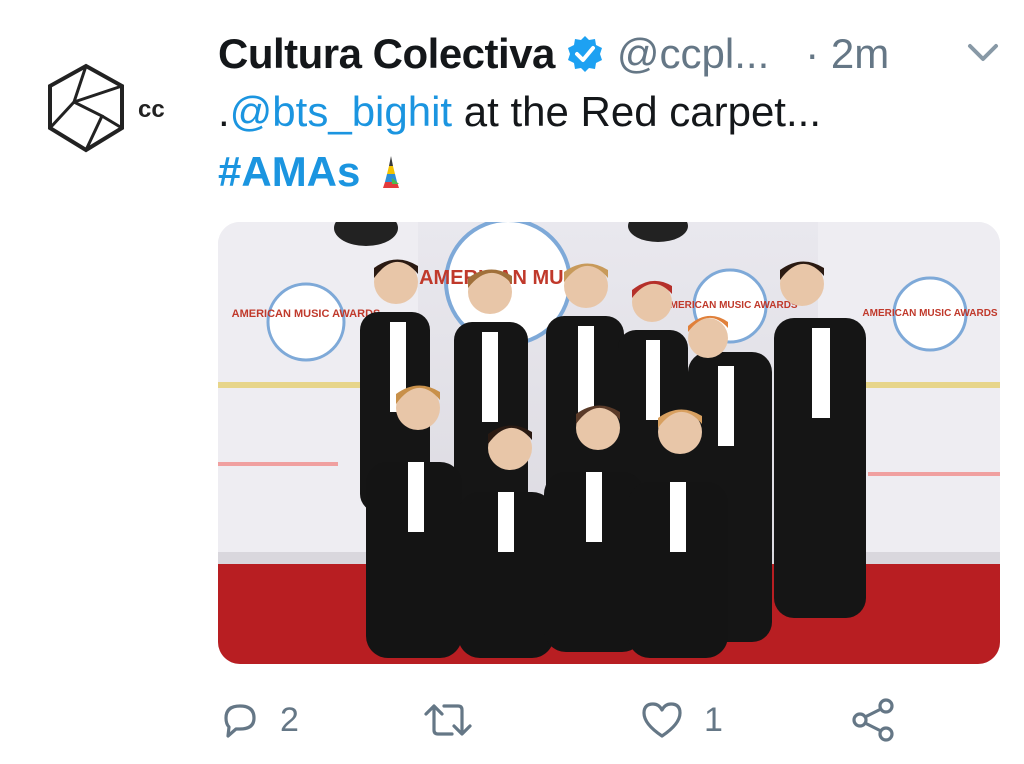 This screenshot has height=764, width=1024. I want to click on share-icon, so click(874, 720).